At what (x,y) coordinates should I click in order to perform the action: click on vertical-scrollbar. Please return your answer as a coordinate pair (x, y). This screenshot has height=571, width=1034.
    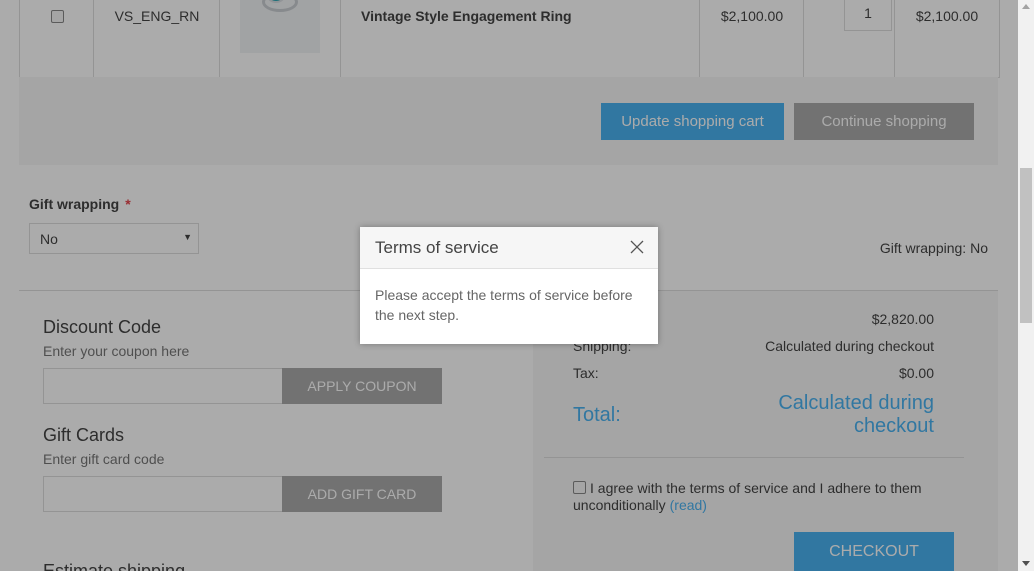
    Looking at the image, I should click on (1026, 285).